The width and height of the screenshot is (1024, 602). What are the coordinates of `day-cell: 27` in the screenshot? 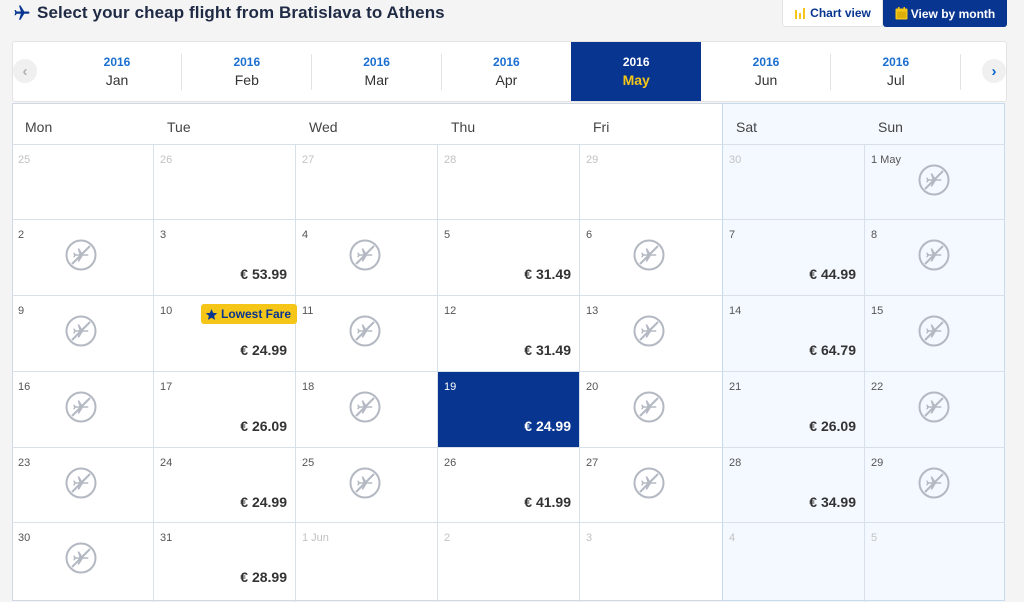 It's located at (366, 182).